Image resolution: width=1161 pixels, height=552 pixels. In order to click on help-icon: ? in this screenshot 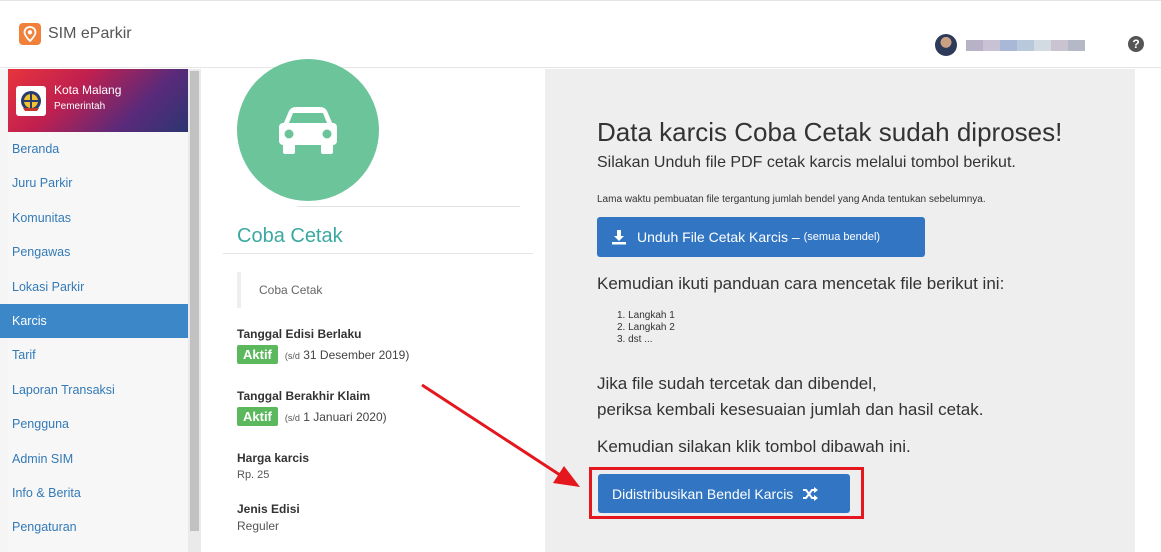, I will do `click(1136, 44)`.